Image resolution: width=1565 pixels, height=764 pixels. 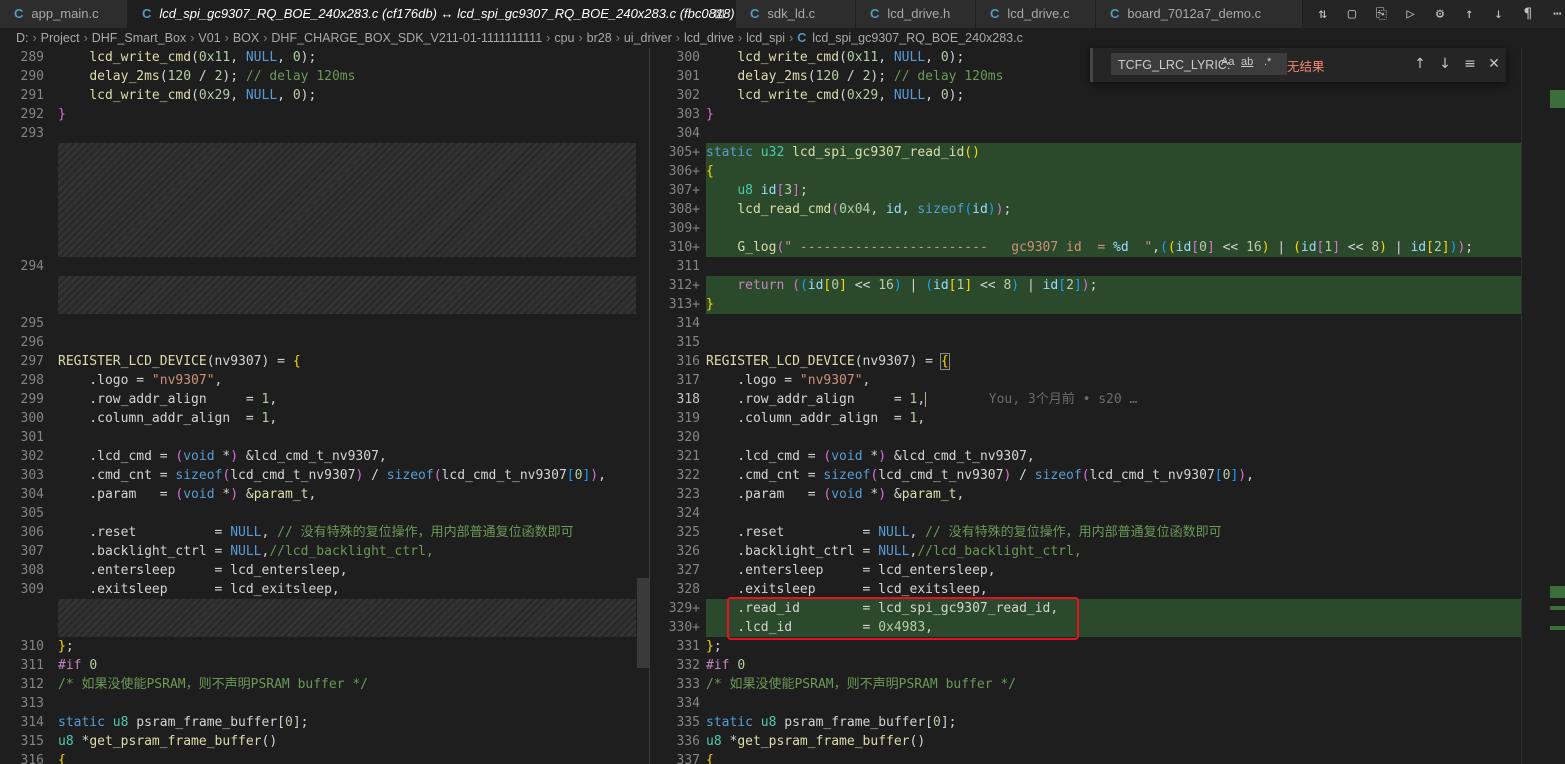 I want to click on line-number: 297, so click(x=32, y=361).